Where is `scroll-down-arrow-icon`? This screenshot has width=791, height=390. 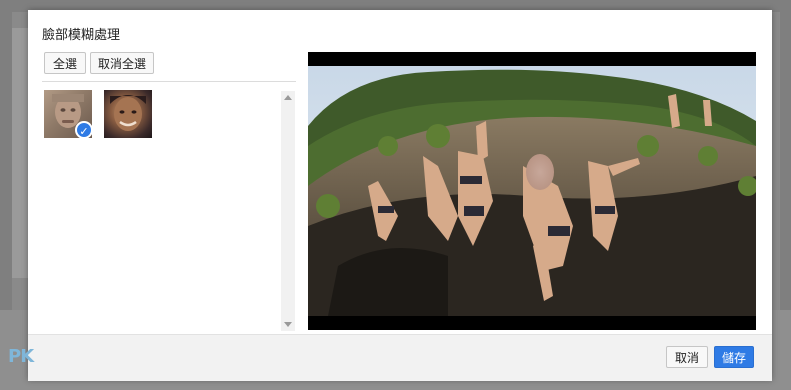
scroll-down-arrow-icon is located at coordinates (288, 324).